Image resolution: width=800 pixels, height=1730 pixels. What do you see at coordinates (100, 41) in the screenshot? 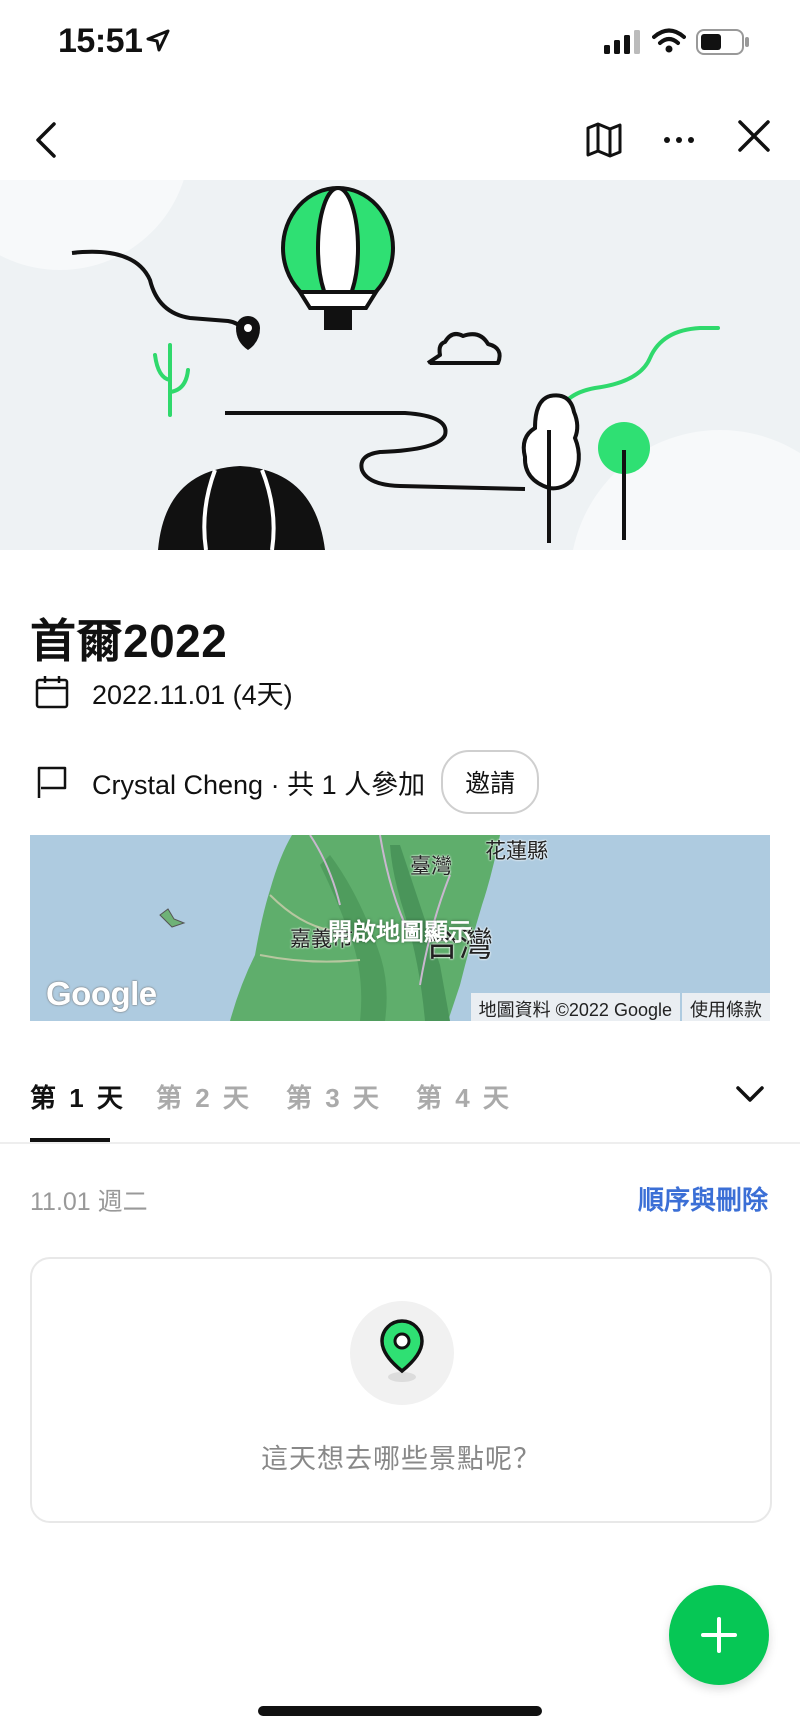
I see `status-time: 15:51` at bounding box center [100, 41].